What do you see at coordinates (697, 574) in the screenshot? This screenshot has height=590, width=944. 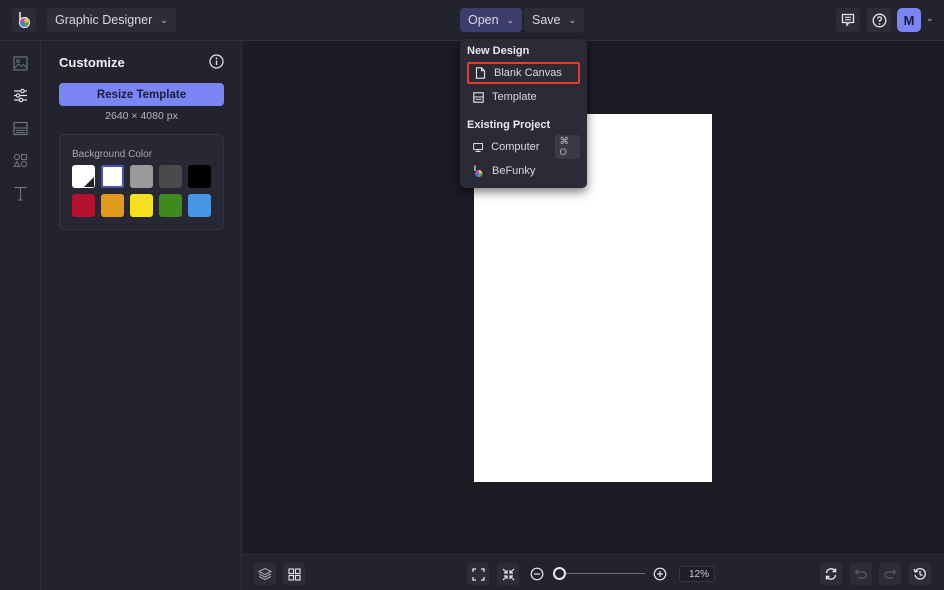 I see `zoom-level-input: 12%` at bounding box center [697, 574].